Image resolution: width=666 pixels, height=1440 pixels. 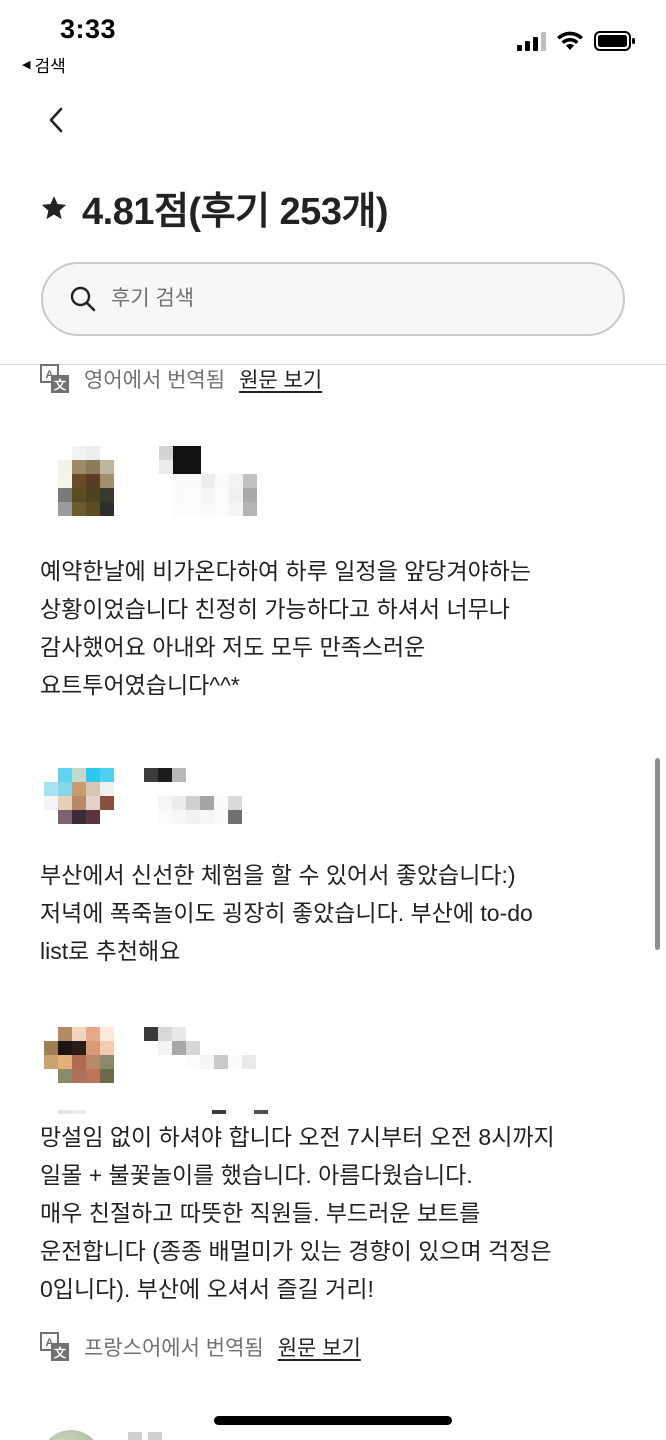 I want to click on status-icons, so click(x=576, y=41).